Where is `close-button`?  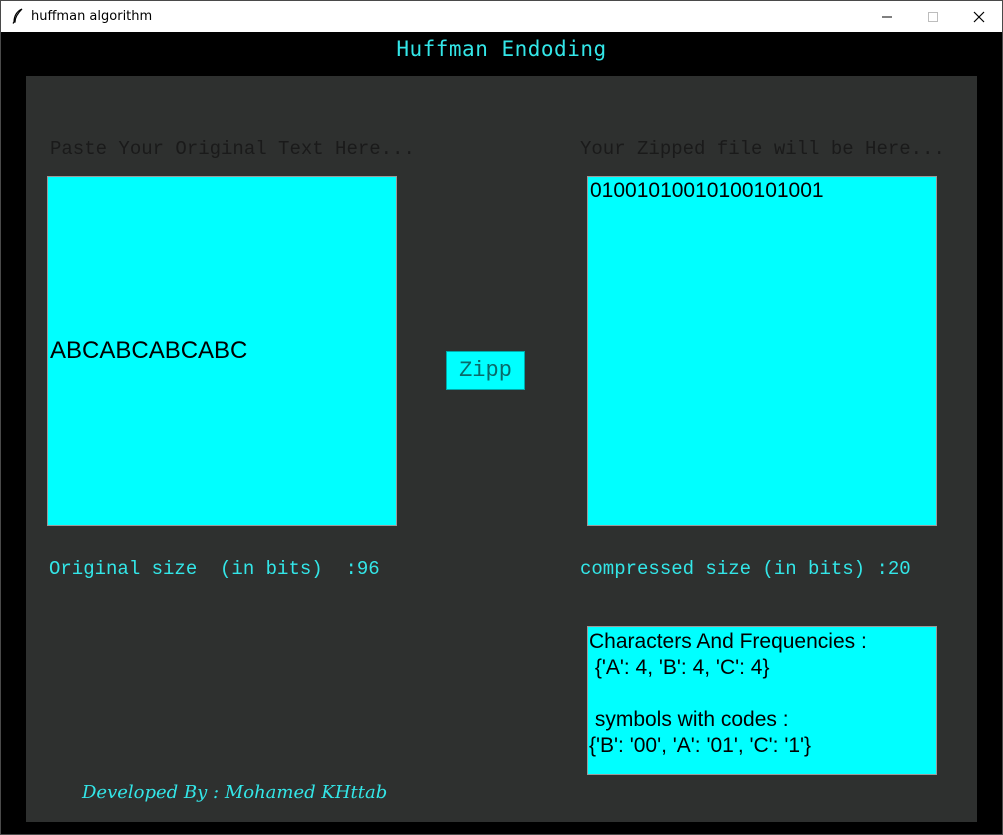
close-button is located at coordinates (979, 16).